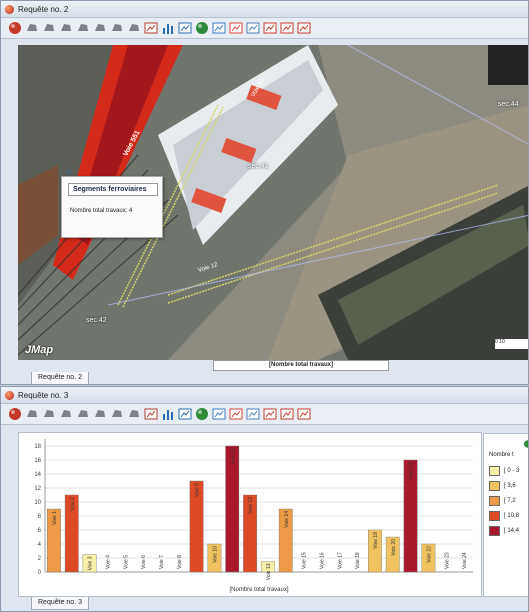 The image size is (529, 612). What do you see at coordinates (73, 504) in the screenshot?
I see `bar-label: Voie 2` at bounding box center [73, 504].